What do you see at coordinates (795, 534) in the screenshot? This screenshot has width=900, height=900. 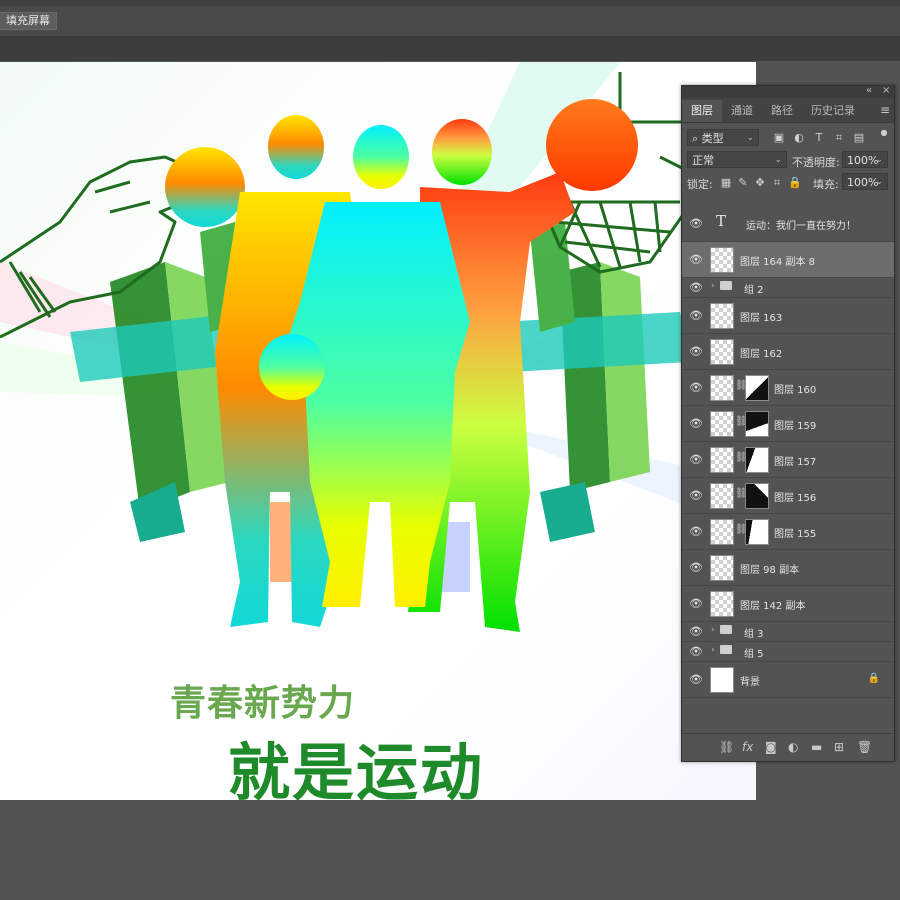 I see `layer-name: 图层 155` at bounding box center [795, 534].